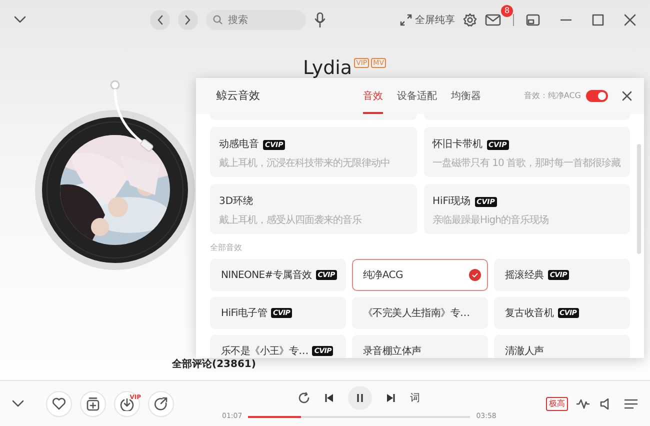 The image size is (650, 426). Describe the element at coordinates (427, 20) in the screenshot. I see `fullscreen-button: 全屏纯享` at that location.